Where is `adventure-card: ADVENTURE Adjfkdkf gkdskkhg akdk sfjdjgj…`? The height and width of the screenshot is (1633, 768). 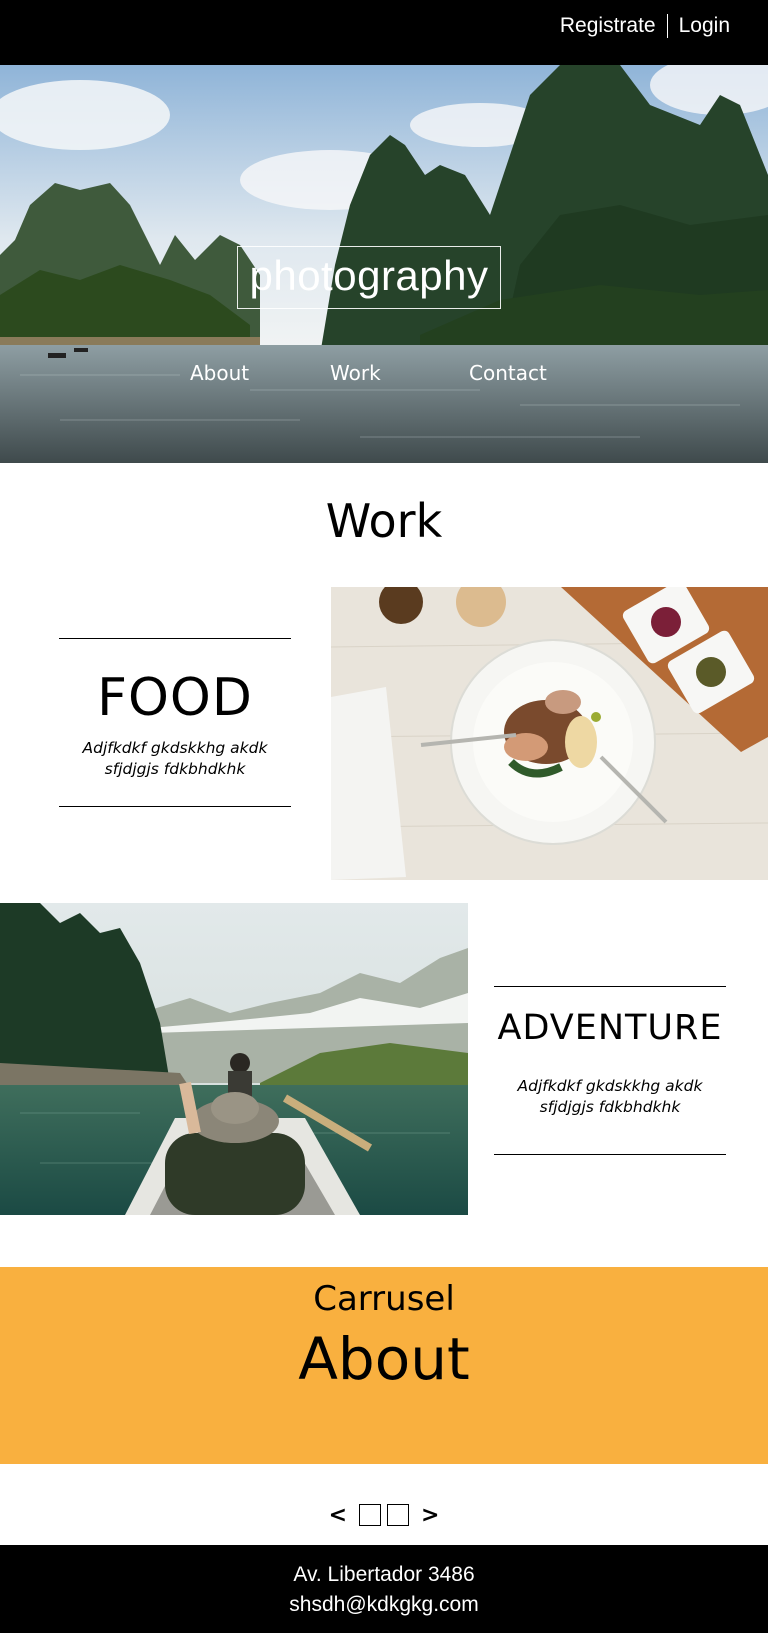
adventure-card: ADVENTURE Adjfkdkf gkdskkhg akdk sfjdjgj… is located at coordinates (610, 1071).